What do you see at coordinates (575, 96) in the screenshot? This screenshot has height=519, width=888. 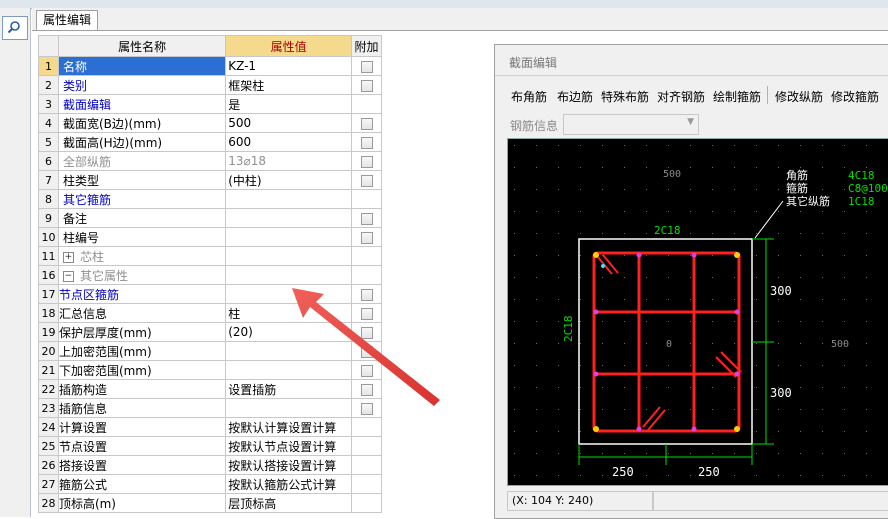 I see `edge-rebar-button: 布边筋` at bounding box center [575, 96].